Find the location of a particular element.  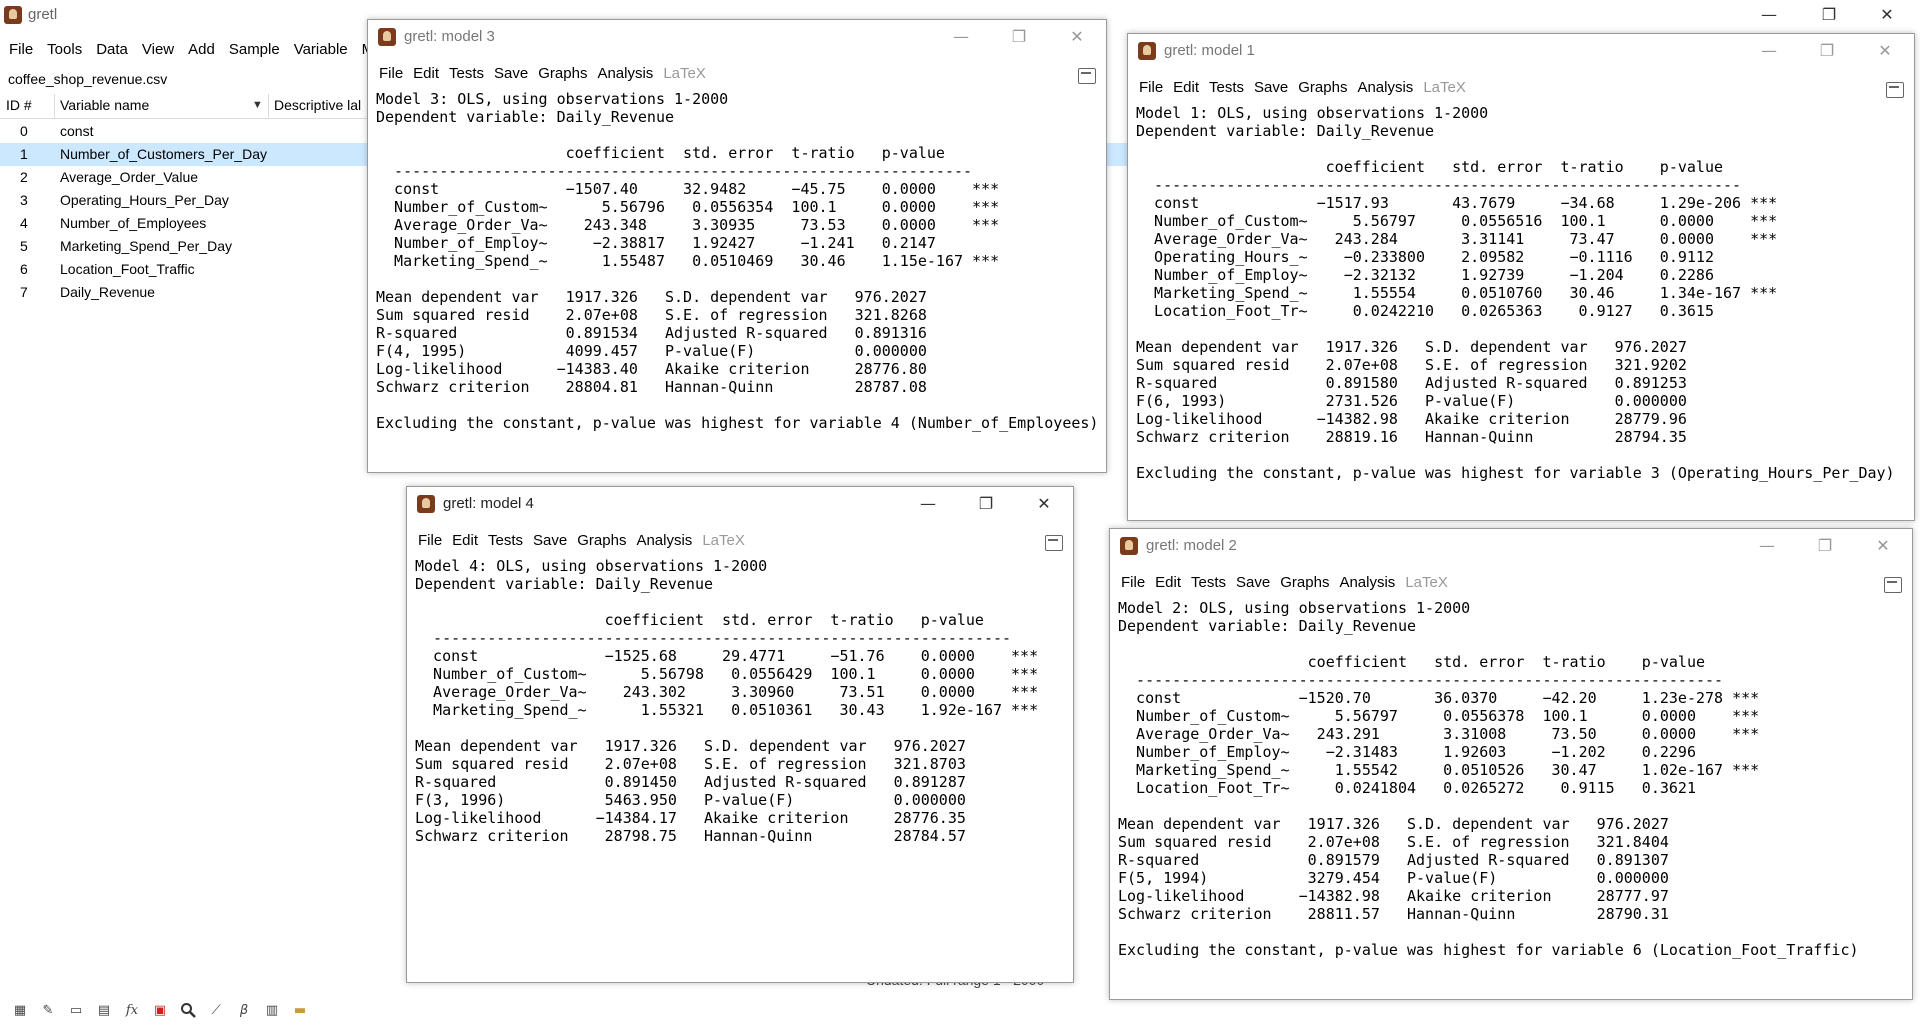

terminal-icon: ▭ is located at coordinates (76, 1010).